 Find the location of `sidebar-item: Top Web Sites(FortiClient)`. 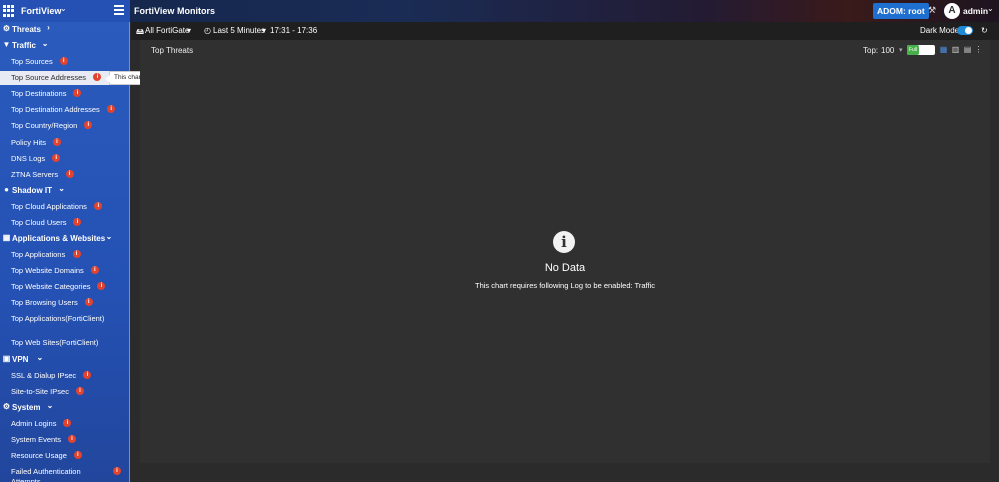

sidebar-item: Top Web Sites(FortiClient) is located at coordinates (64, 343).